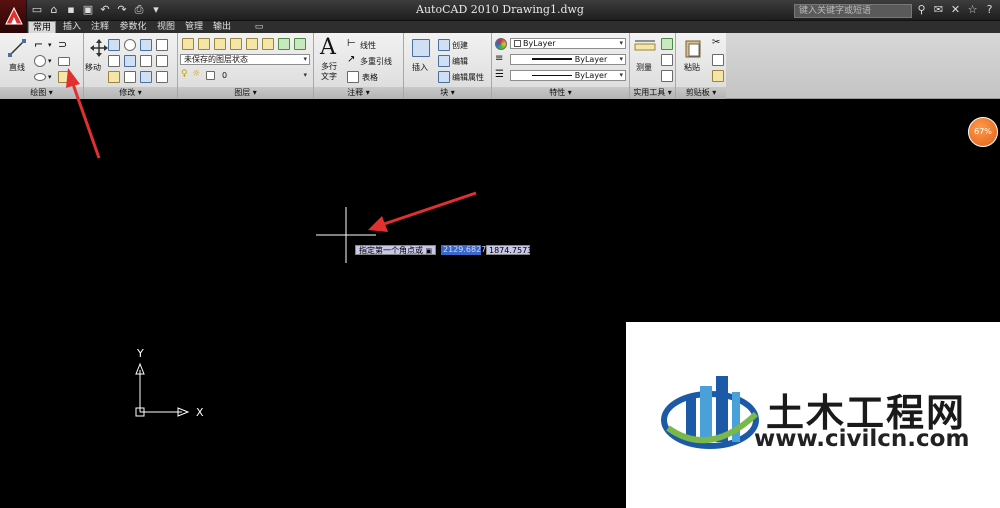  What do you see at coordinates (862, 439) in the screenshot?
I see `watermark-url: www.civilcn.com` at bounding box center [862, 439].